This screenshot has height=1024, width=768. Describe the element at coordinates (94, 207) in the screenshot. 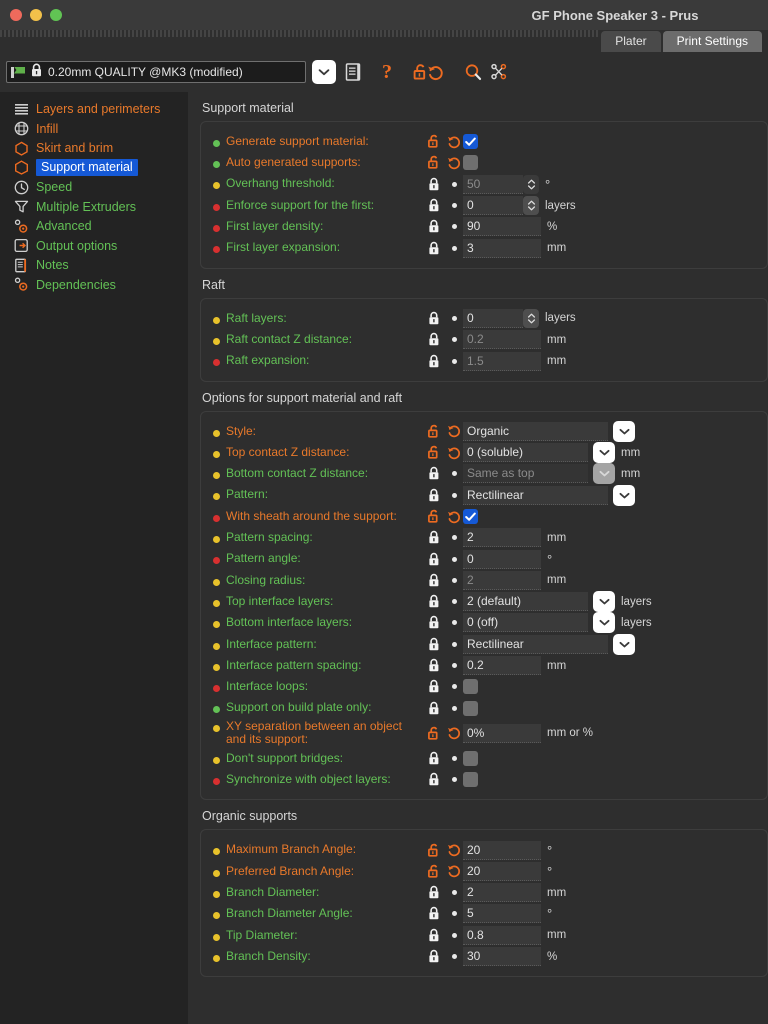

I see `sidebar-item-multiple-extruders: Multiple Extruders` at that location.